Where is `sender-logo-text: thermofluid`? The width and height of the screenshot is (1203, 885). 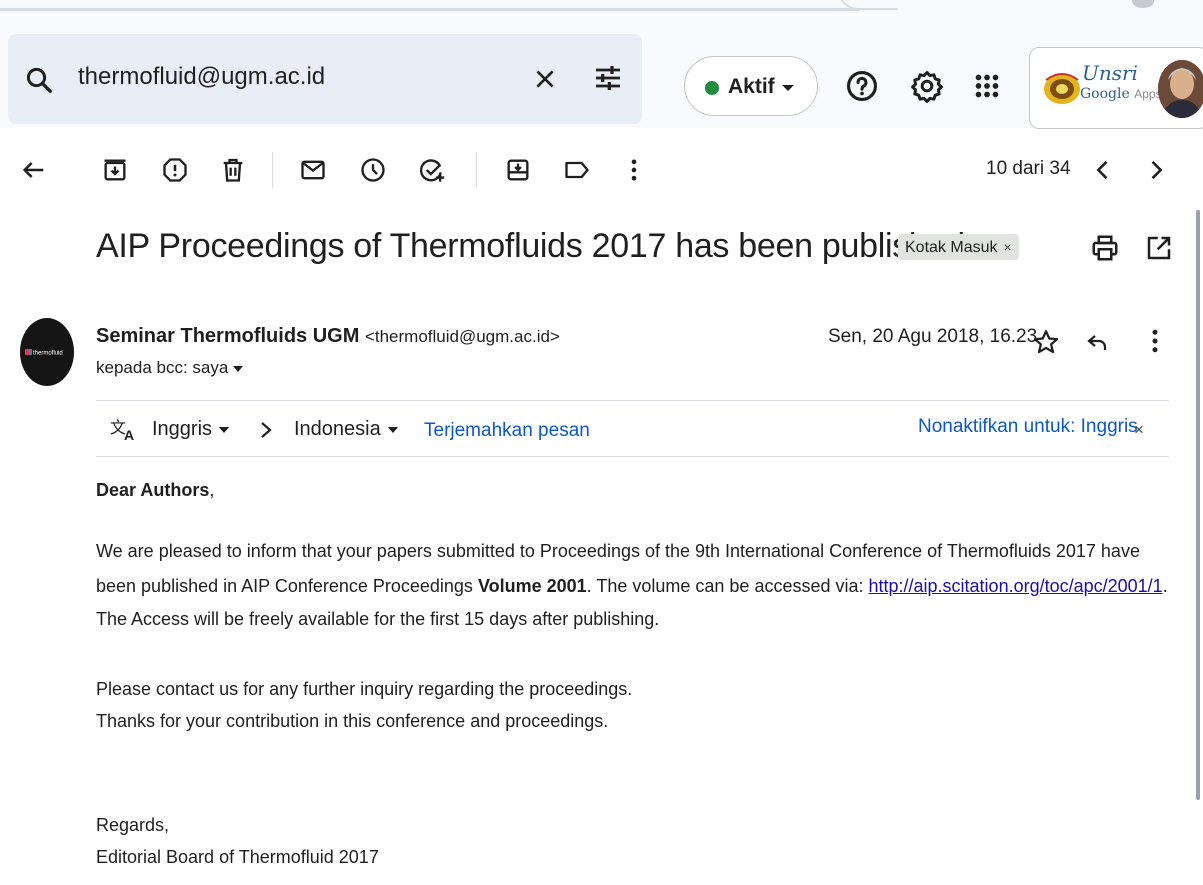 sender-logo-text: thermofluid is located at coordinates (48, 354).